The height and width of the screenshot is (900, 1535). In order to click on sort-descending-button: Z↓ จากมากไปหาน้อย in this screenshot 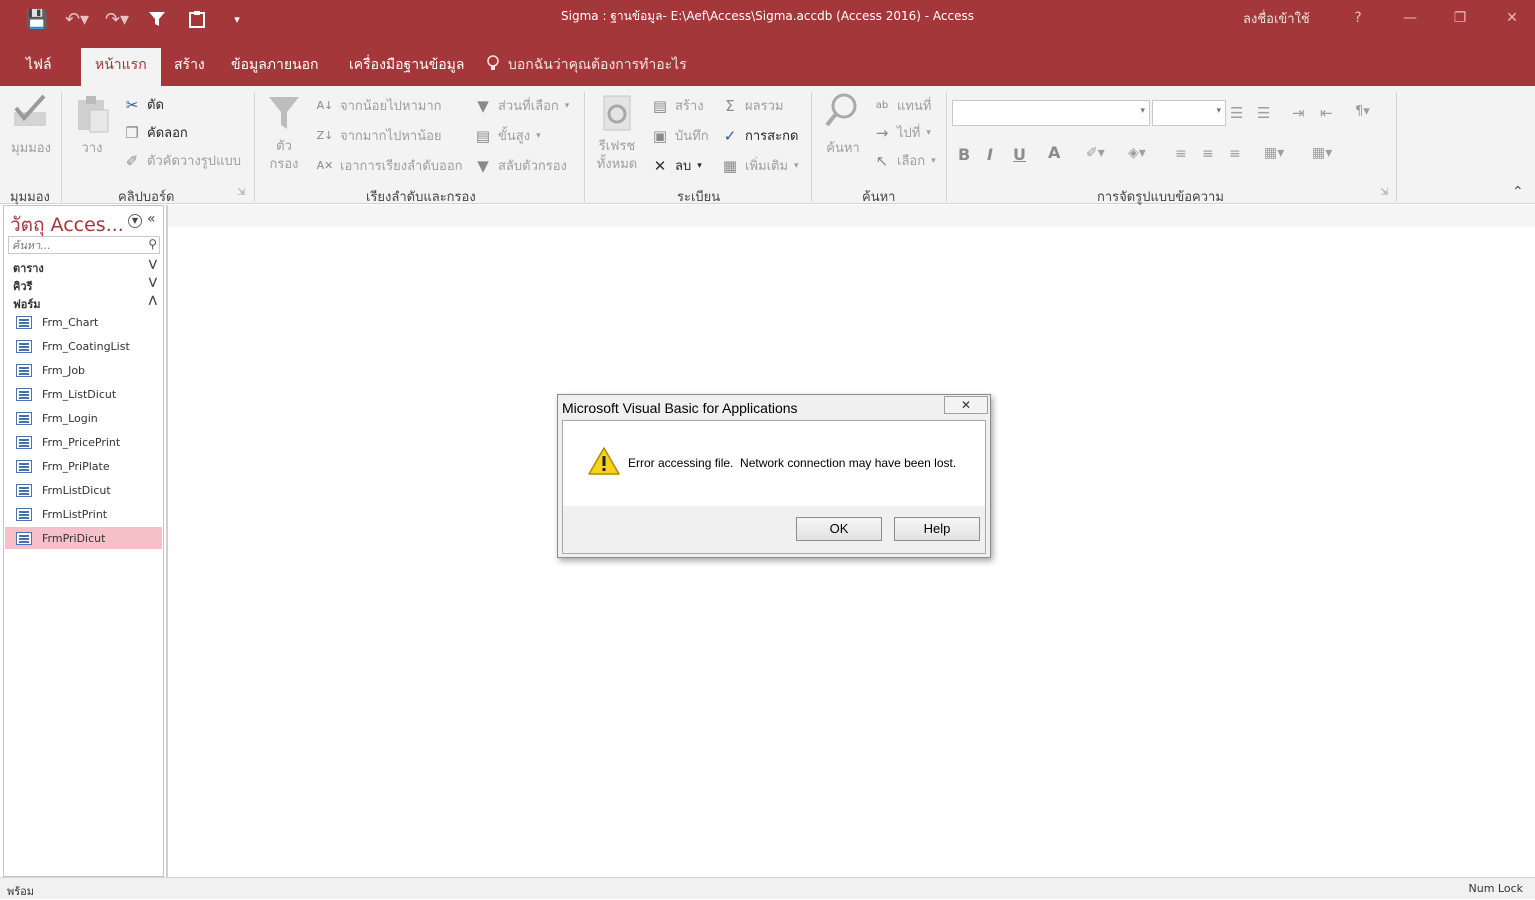, I will do `click(379, 135)`.